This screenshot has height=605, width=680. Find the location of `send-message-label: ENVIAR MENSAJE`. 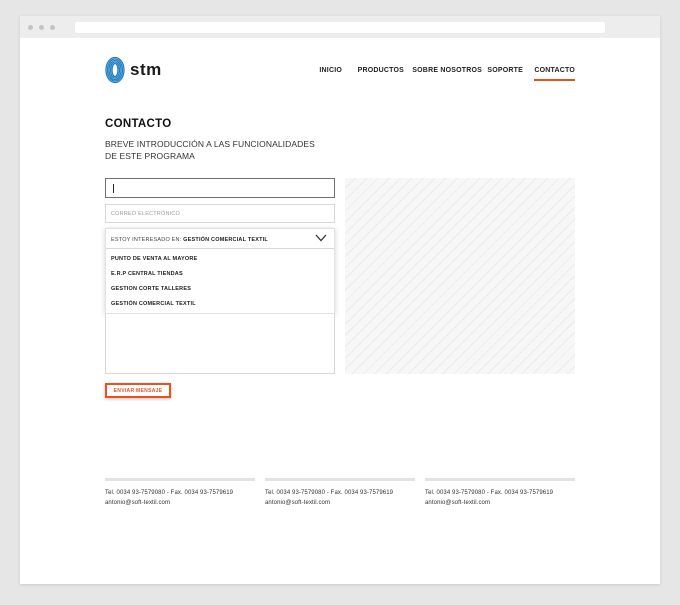

send-message-label: ENVIAR MENSAJE is located at coordinates (138, 391).